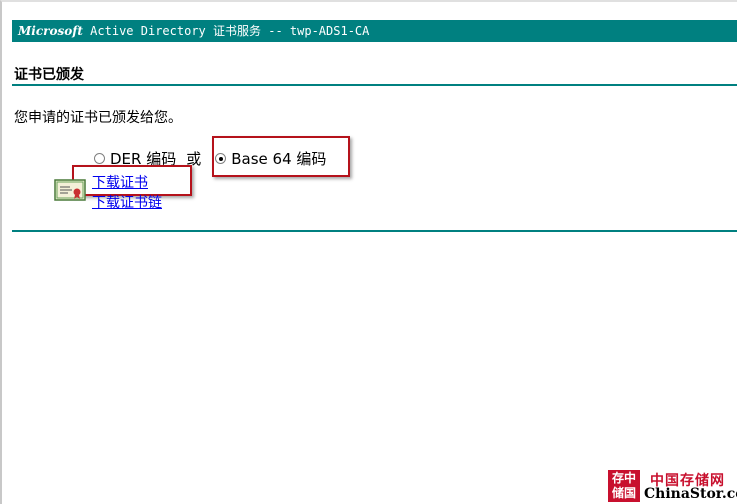 The height and width of the screenshot is (504, 737). What do you see at coordinates (99, 158) in the screenshot?
I see `der-radio` at bounding box center [99, 158].